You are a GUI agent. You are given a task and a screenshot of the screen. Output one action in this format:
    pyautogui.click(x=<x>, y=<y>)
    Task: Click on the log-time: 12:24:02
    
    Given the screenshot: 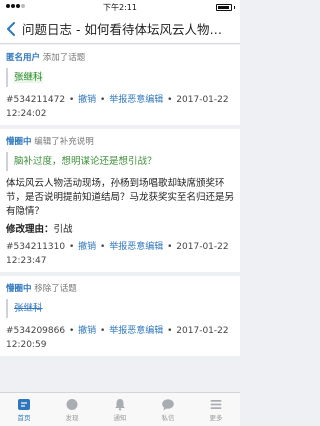 What is the action you would take?
    pyautogui.click(x=26, y=114)
    